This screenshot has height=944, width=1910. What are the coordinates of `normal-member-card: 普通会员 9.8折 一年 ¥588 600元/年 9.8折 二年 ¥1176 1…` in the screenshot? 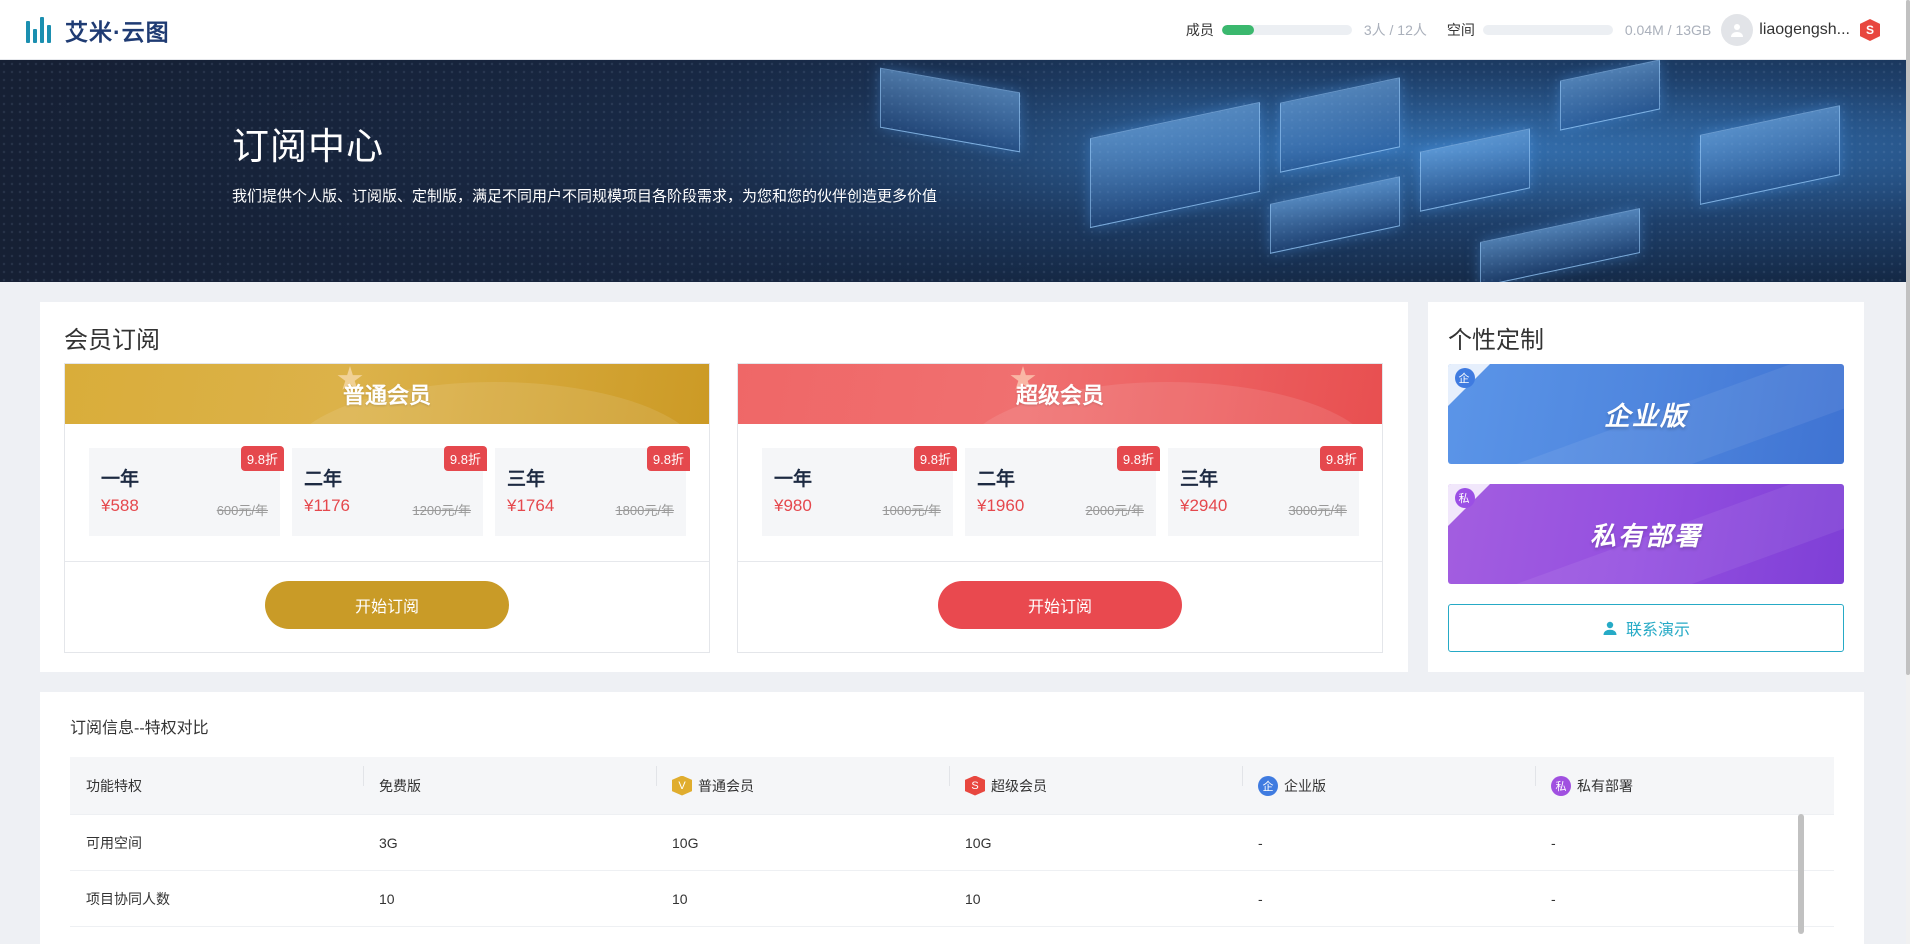 It's located at (387, 508).